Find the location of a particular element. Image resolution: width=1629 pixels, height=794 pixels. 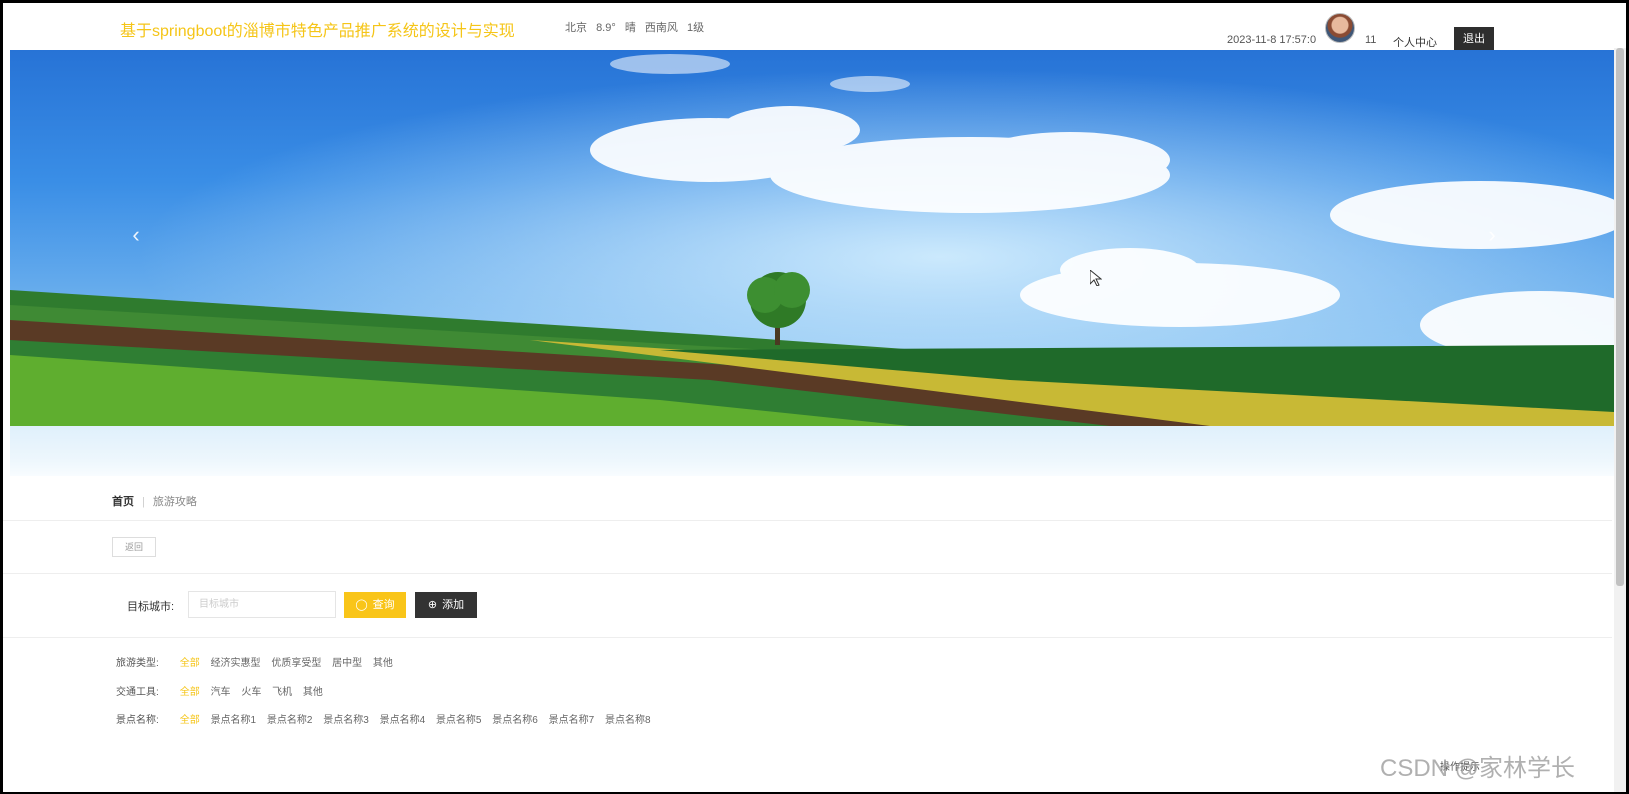

filter-transport: 交通工具: 全部 汽车 火车 飞机 其他 is located at coordinates (223, 690).